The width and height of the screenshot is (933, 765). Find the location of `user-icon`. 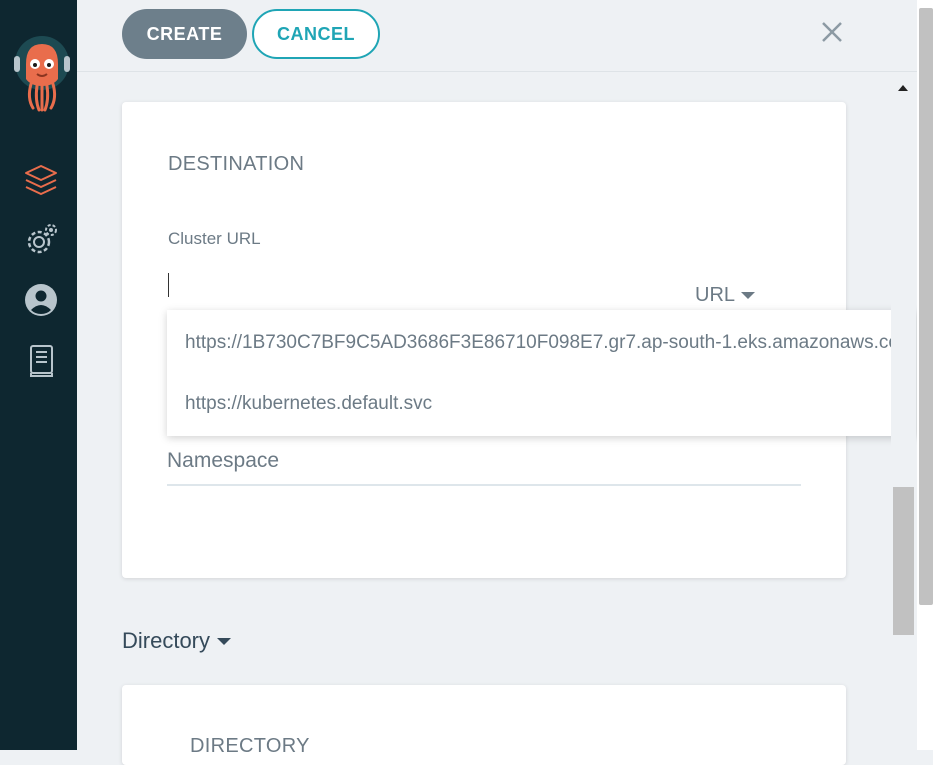

user-icon is located at coordinates (41, 300).